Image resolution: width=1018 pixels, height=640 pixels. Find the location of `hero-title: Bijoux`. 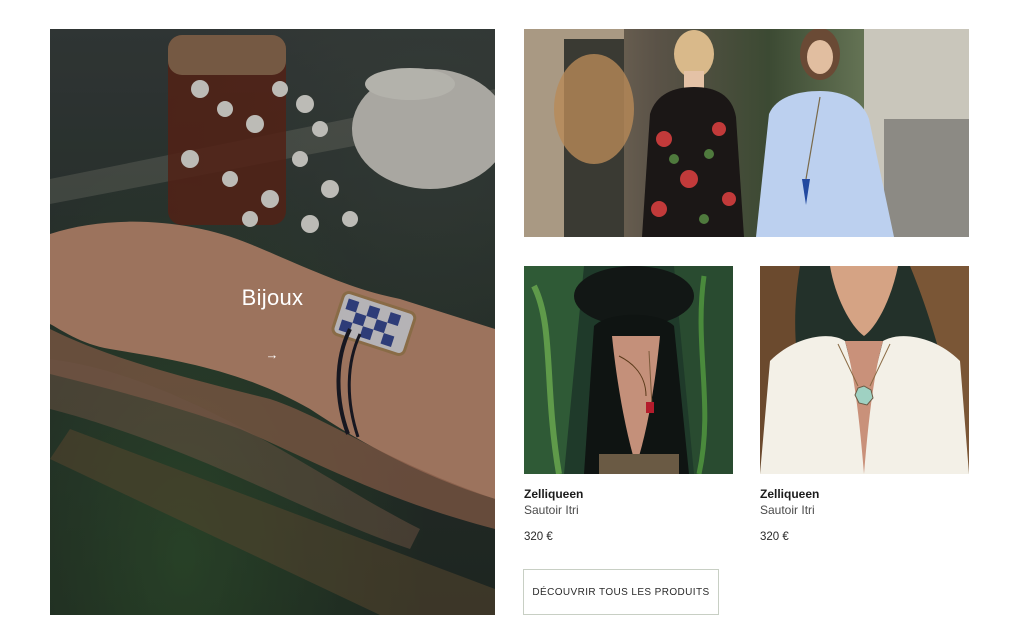

hero-title: Bijoux is located at coordinates (272, 297).